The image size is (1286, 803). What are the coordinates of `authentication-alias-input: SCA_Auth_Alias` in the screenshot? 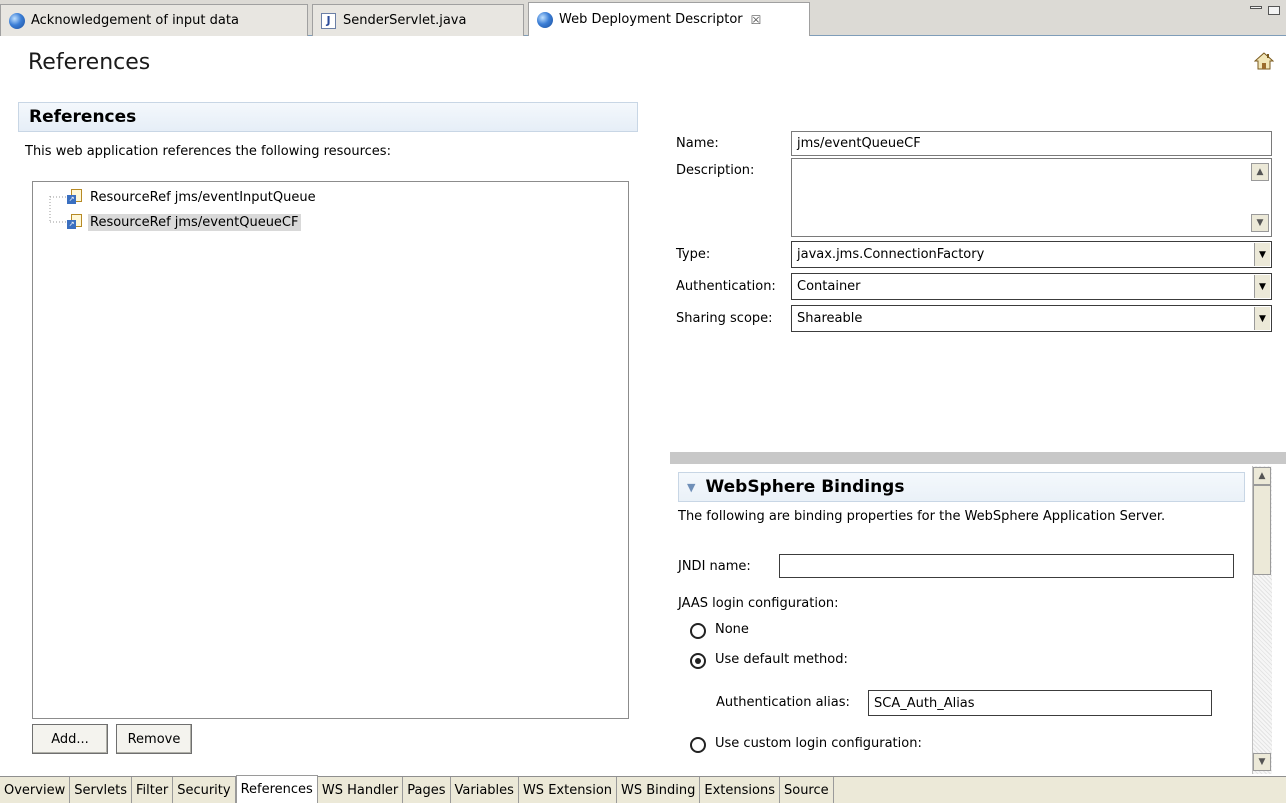 It's located at (1040, 703).